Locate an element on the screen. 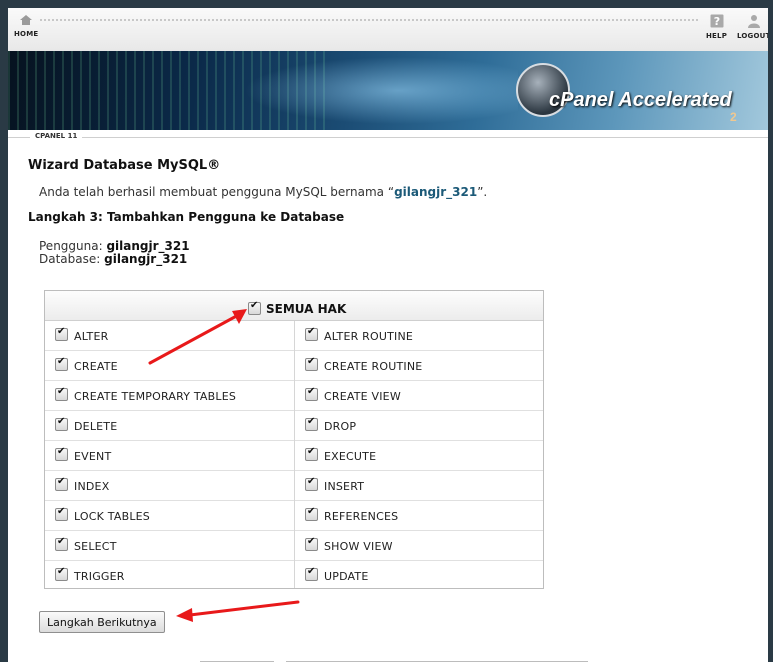 The image size is (773, 662). cpanel-banner: cPanel Accelerated 2 is located at coordinates (388, 90).